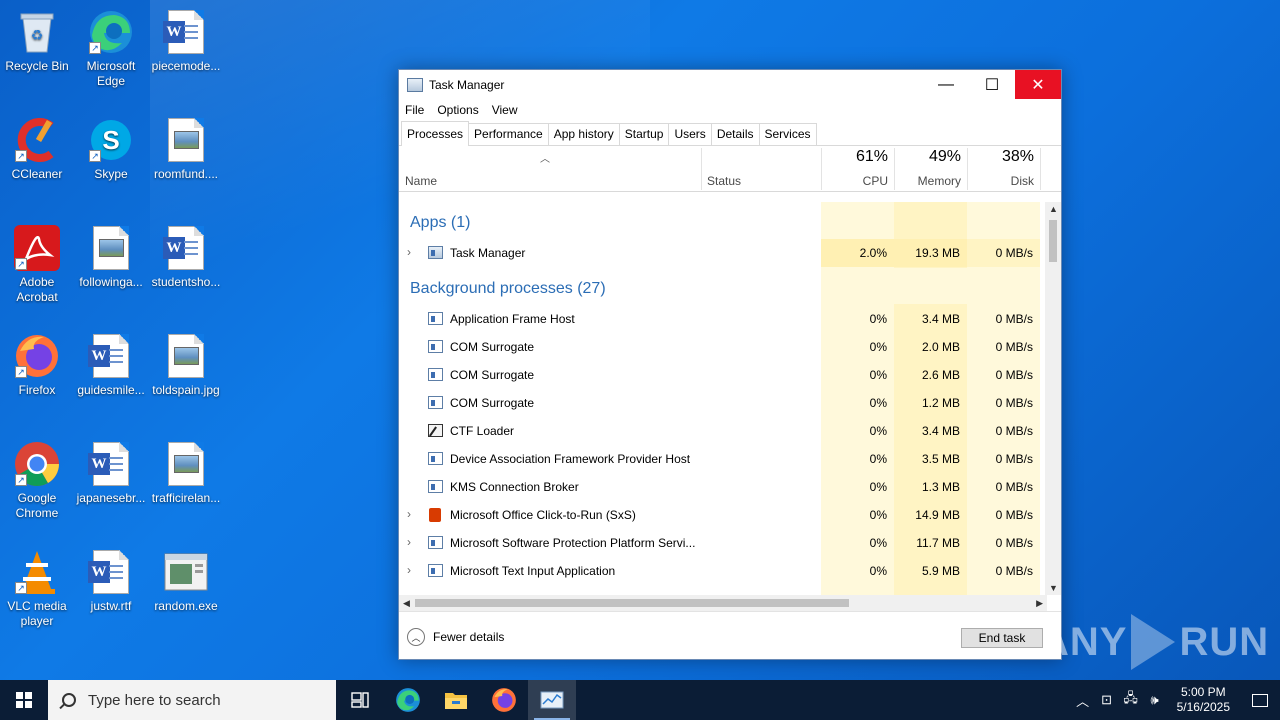 The image size is (1280, 720). I want to click on end-task-button: End task, so click(1002, 638).